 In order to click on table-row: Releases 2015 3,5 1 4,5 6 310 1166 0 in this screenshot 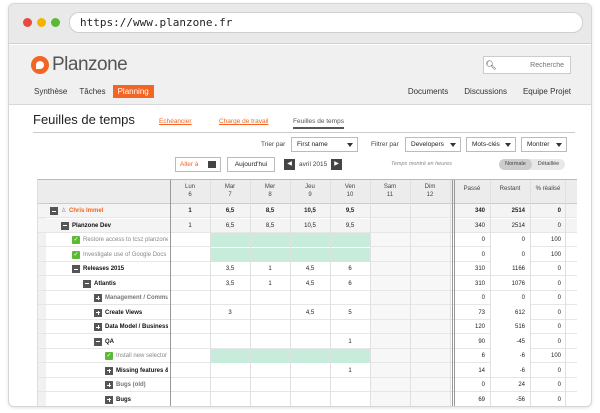, I will do `click(307, 269)`.